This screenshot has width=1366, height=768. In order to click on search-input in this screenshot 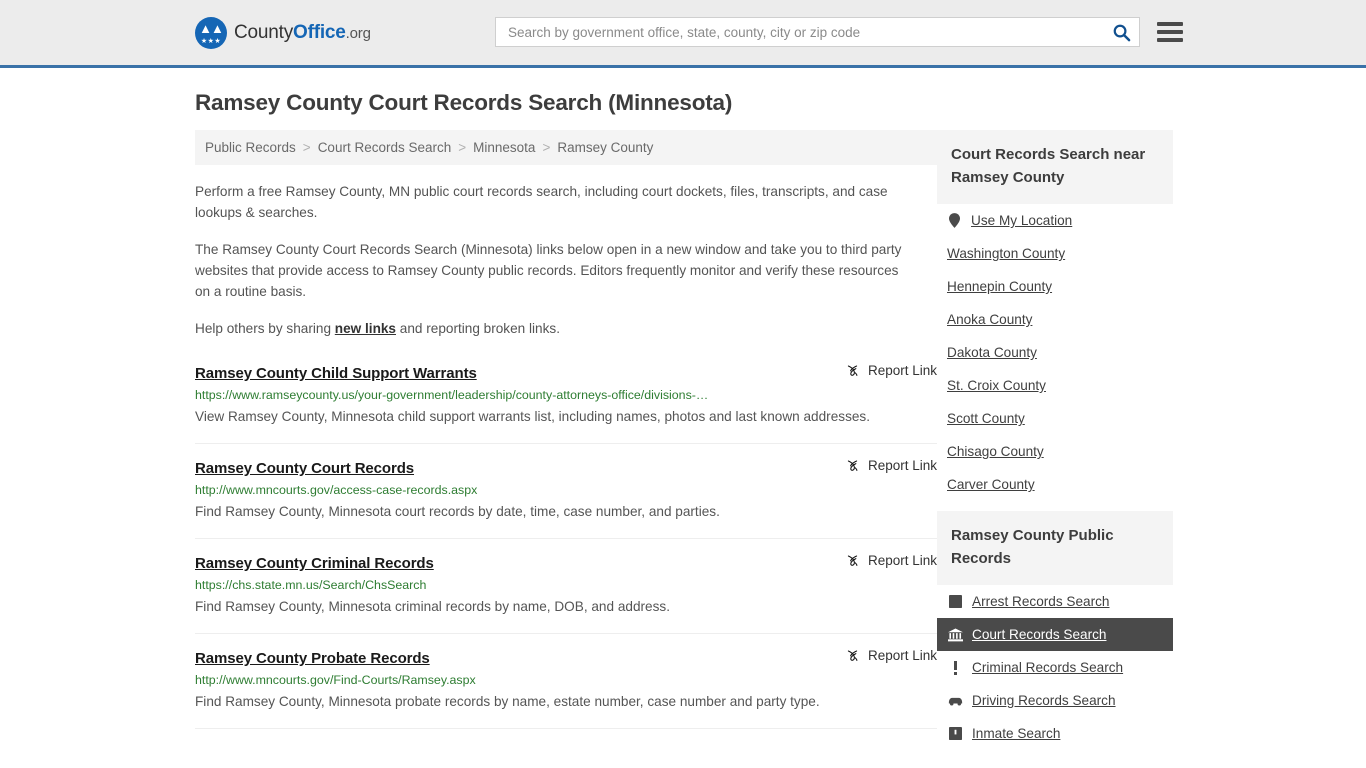, I will do `click(808, 32)`.